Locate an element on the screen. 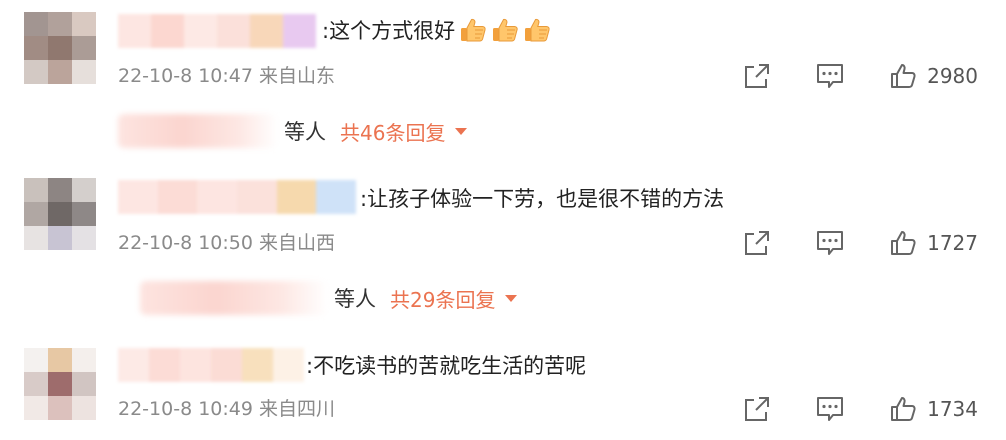 The height and width of the screenshot is (440, 1006). replies-summary: 等人 共46条回复 is located at coordinates (293, 131).